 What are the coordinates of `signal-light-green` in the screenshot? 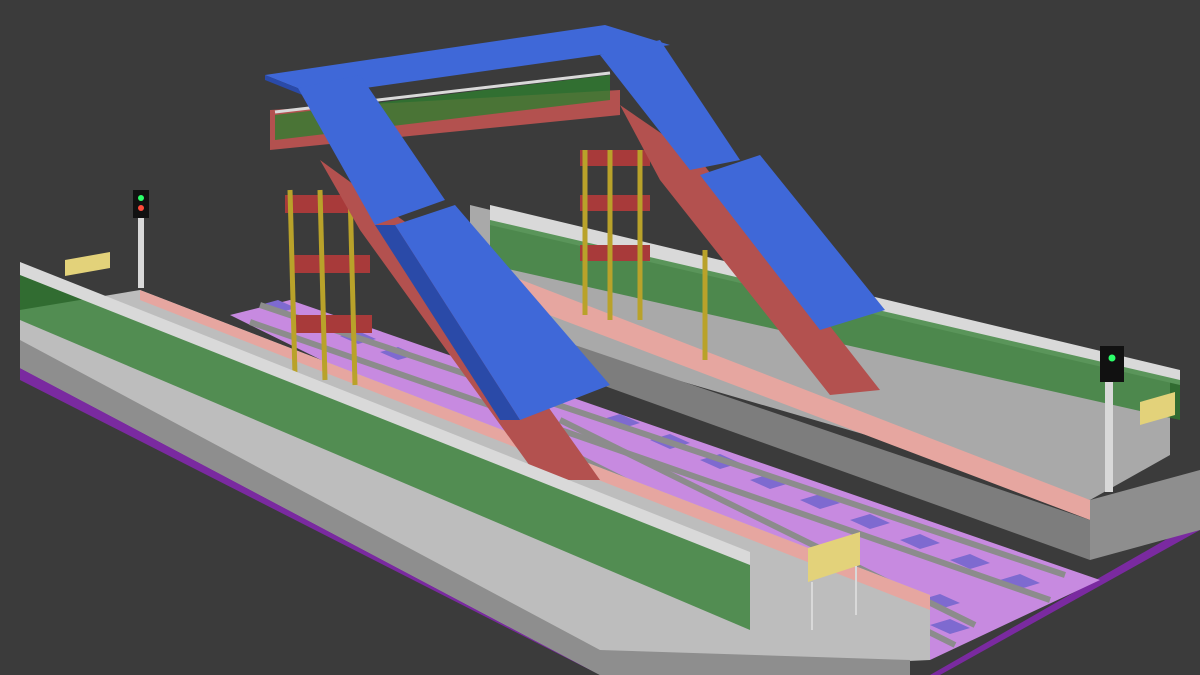 It's located at (141, 198).